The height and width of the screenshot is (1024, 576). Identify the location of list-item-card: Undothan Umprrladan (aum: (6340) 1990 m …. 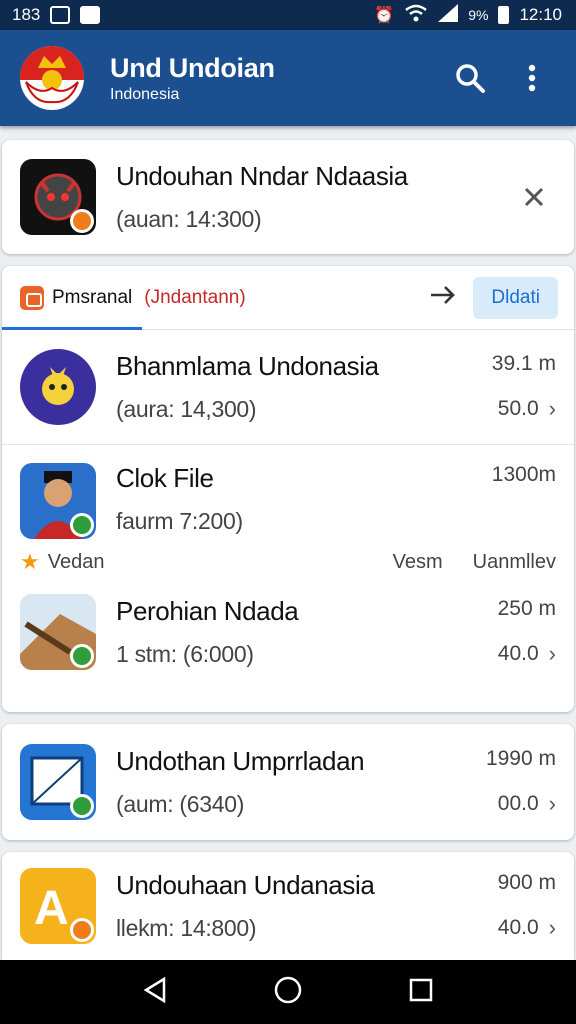
(288, 782).